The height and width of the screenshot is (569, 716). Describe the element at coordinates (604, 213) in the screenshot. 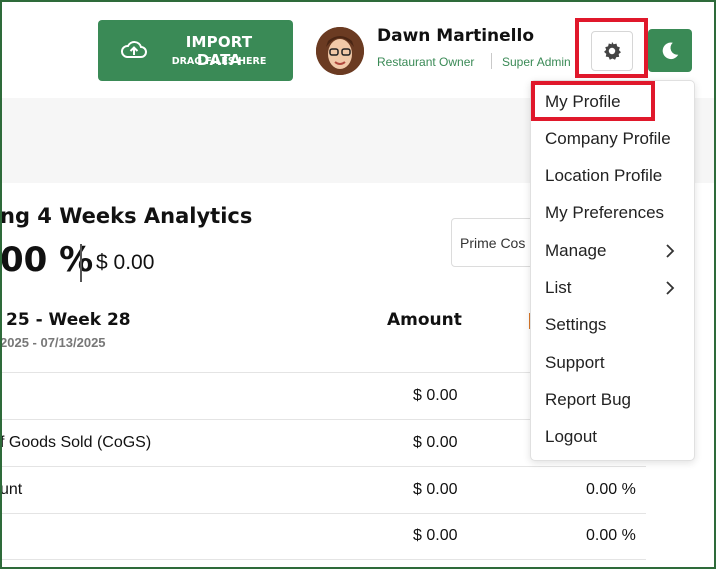

I see `menu-item-my-preferences: My Preferences` at that location.